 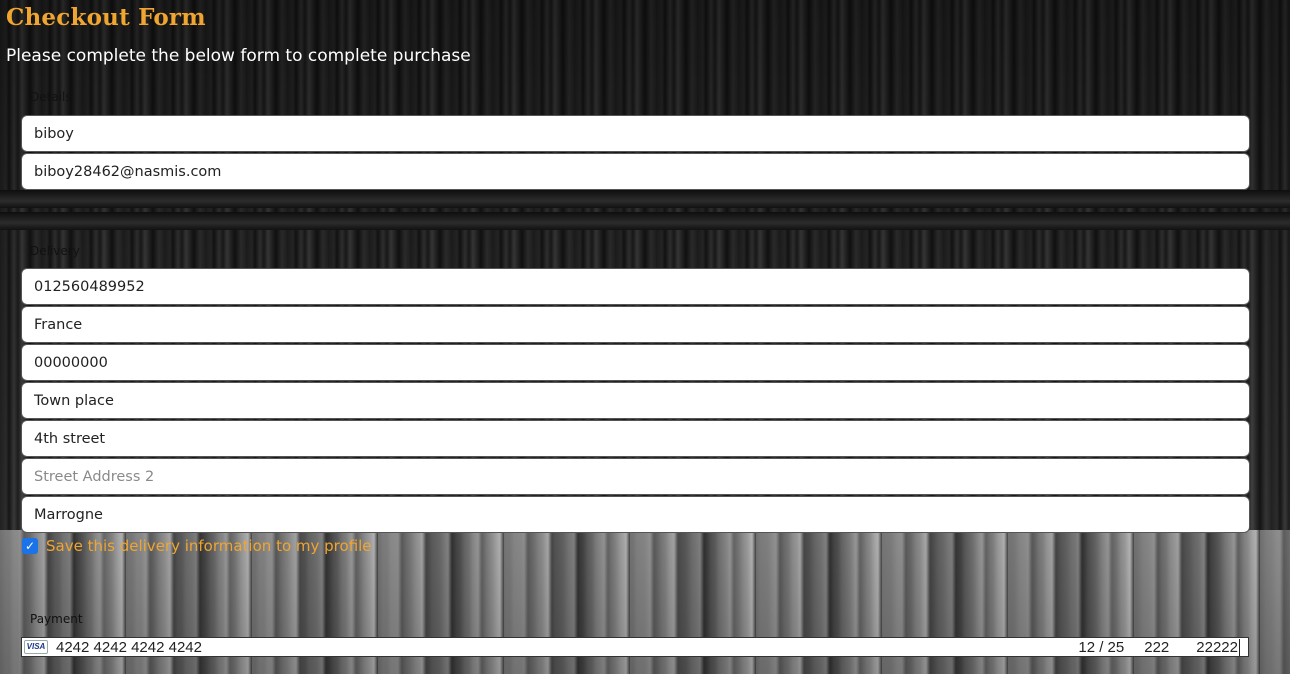 I want to click on save-delivery-checkbox: ✓, so click(x=30, y=546).